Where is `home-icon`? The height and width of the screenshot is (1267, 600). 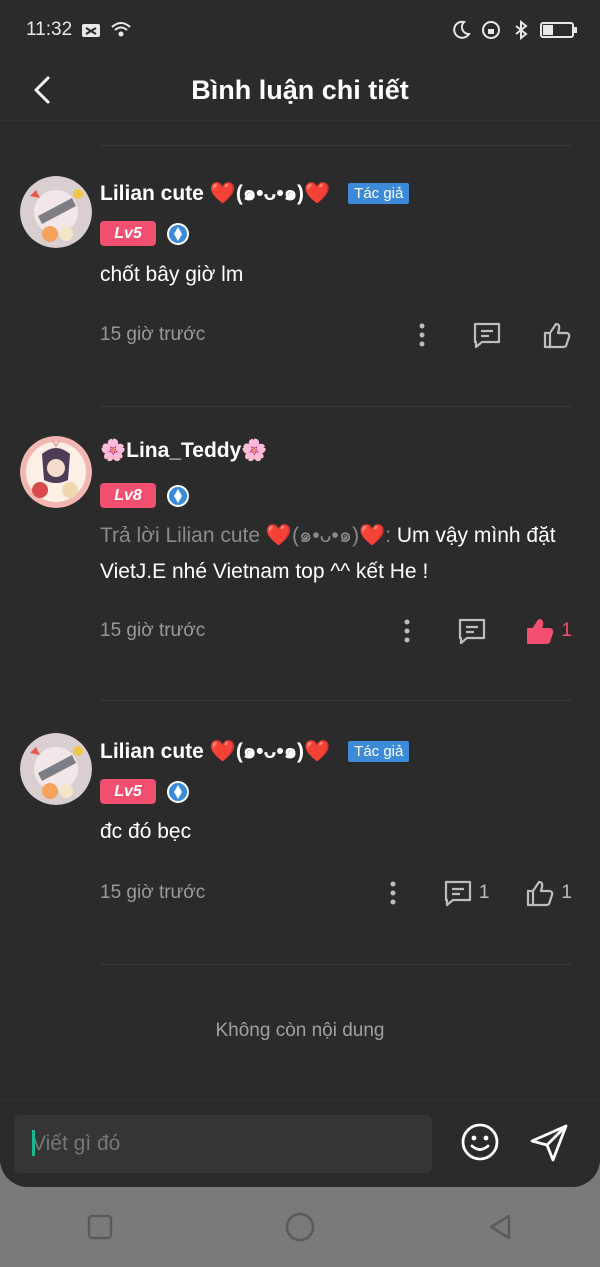 home-icon is located at coordinates (300, 1227).